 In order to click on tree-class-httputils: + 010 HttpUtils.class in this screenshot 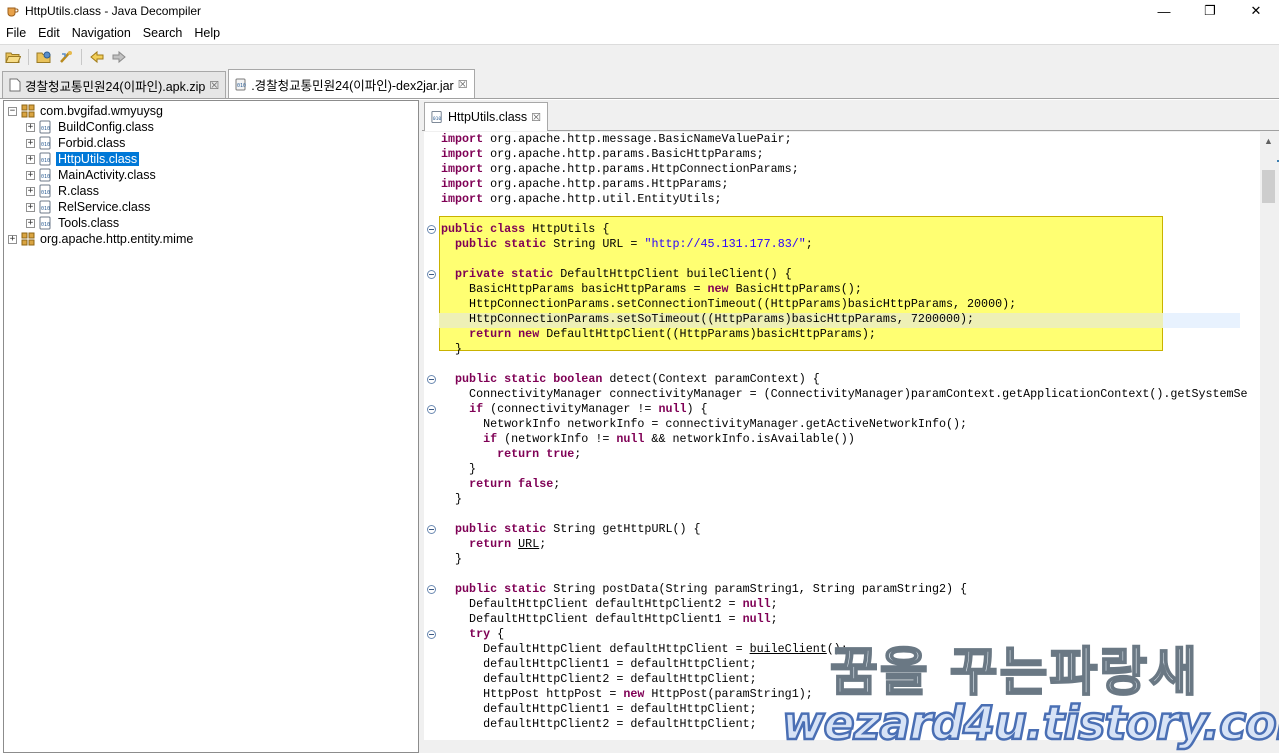, I will do `click(83, 159)`.